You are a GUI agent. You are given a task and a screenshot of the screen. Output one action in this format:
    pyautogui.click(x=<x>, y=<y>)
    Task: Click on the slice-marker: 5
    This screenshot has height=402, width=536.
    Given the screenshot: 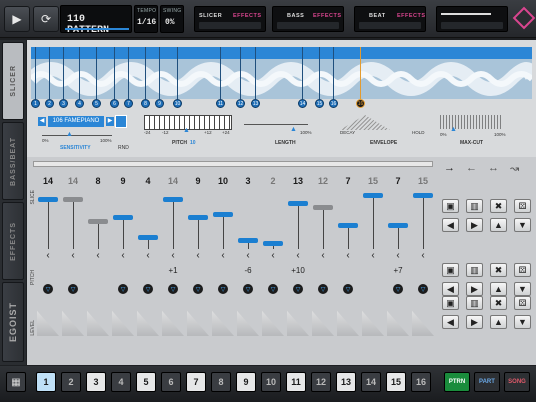 What is the action you would take?
    pyautogui.click(x=96, y=103)
    